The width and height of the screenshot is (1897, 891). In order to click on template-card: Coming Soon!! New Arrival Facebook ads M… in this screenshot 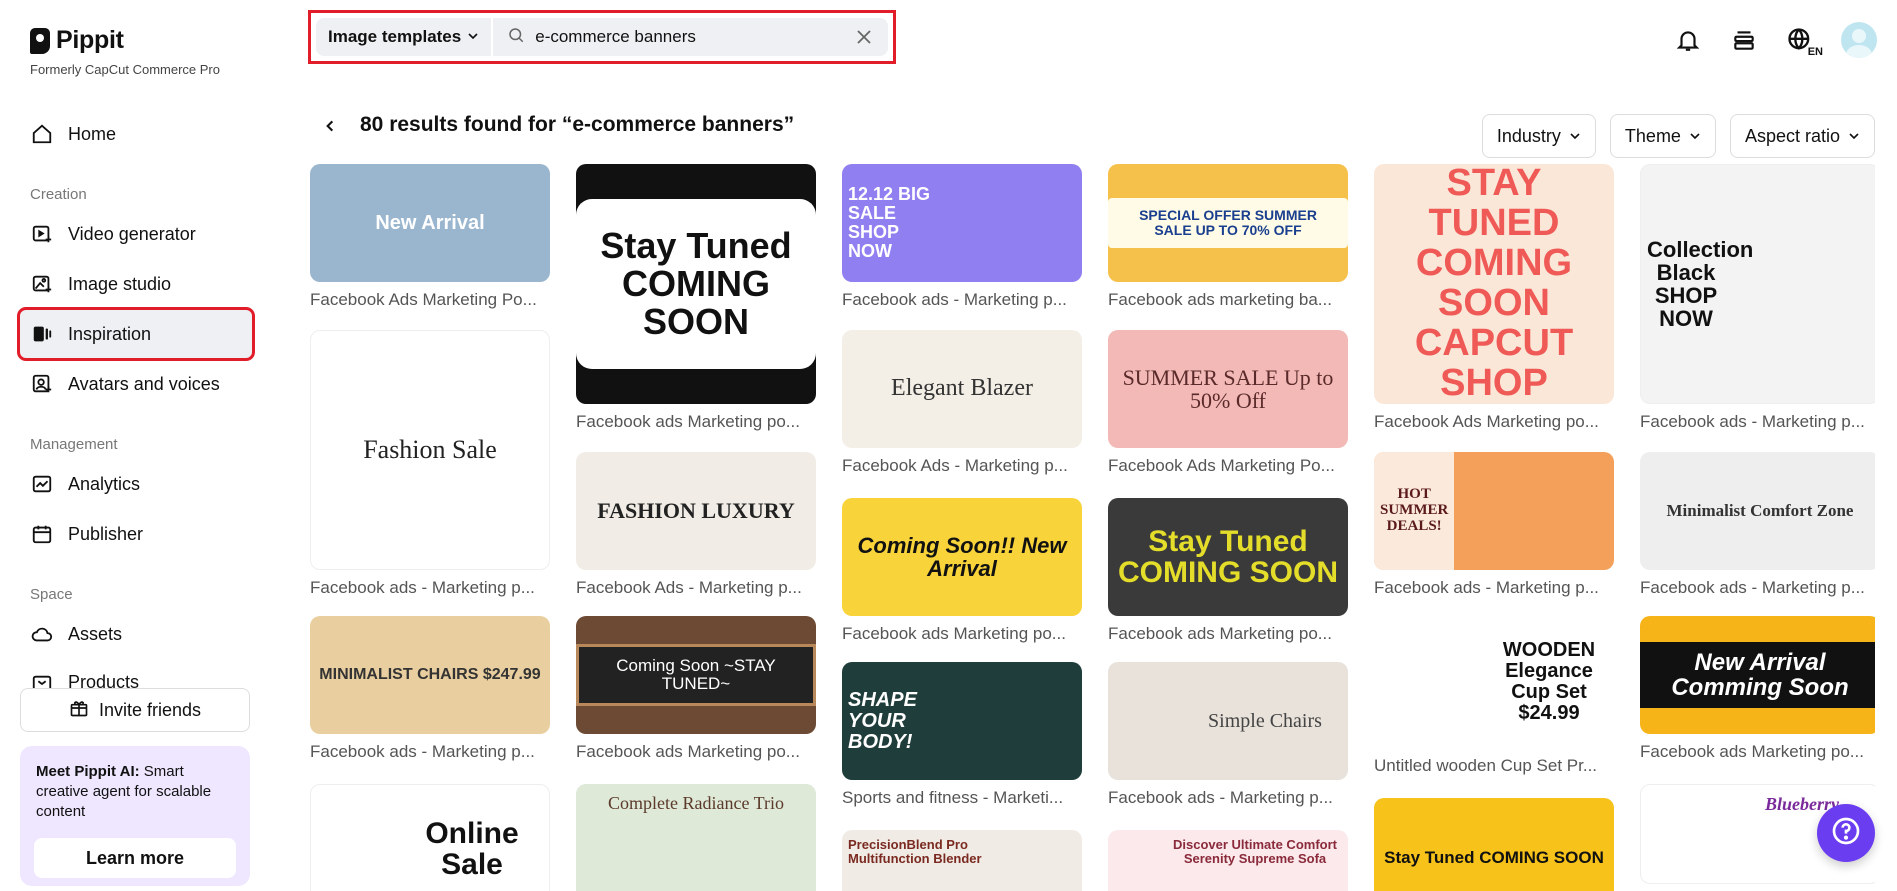, I will do `click(962, 571)`.